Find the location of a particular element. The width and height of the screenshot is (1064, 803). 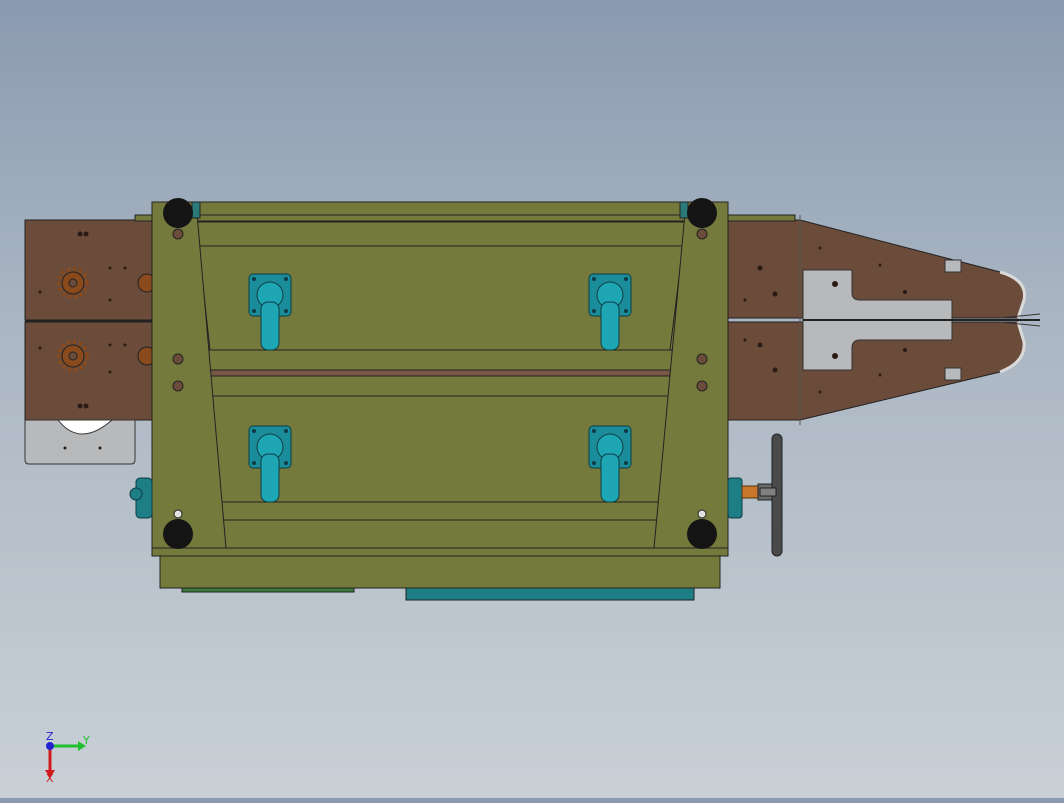

right-conveyor-assembly is located at coordinates (882, 320).